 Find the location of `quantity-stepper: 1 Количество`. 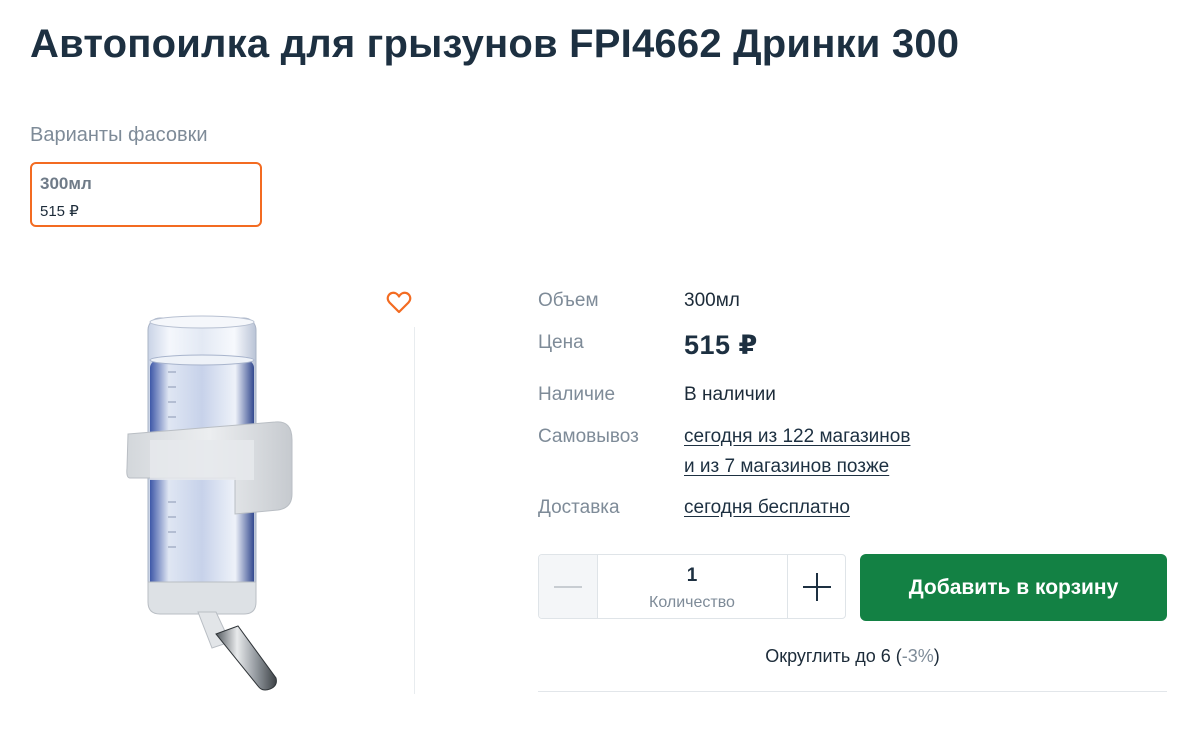

quantity-stepper: 1 Количество is located at coordinates (692, 586).